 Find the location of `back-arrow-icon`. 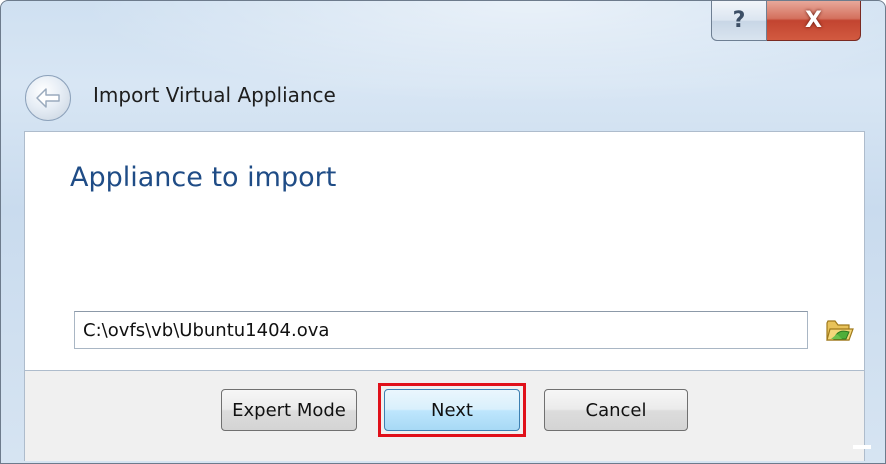

back-arrow-icon is located at coordinates (48, 98).